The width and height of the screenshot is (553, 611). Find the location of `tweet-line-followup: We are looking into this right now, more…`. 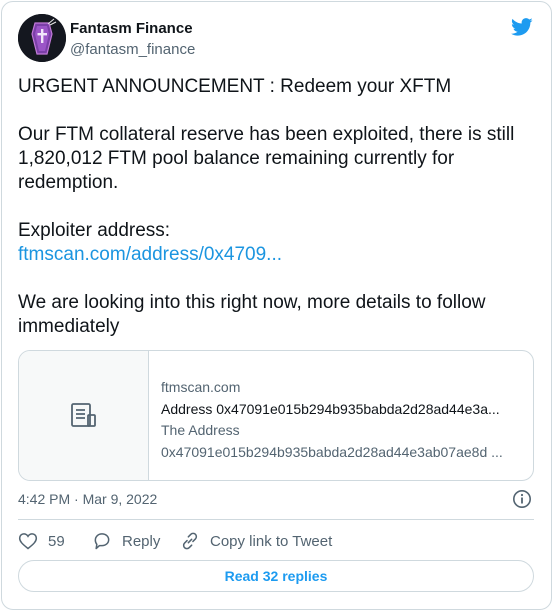

tweet-line-followup: We are looking into this right now, more… is located at coordinates (252, 314).